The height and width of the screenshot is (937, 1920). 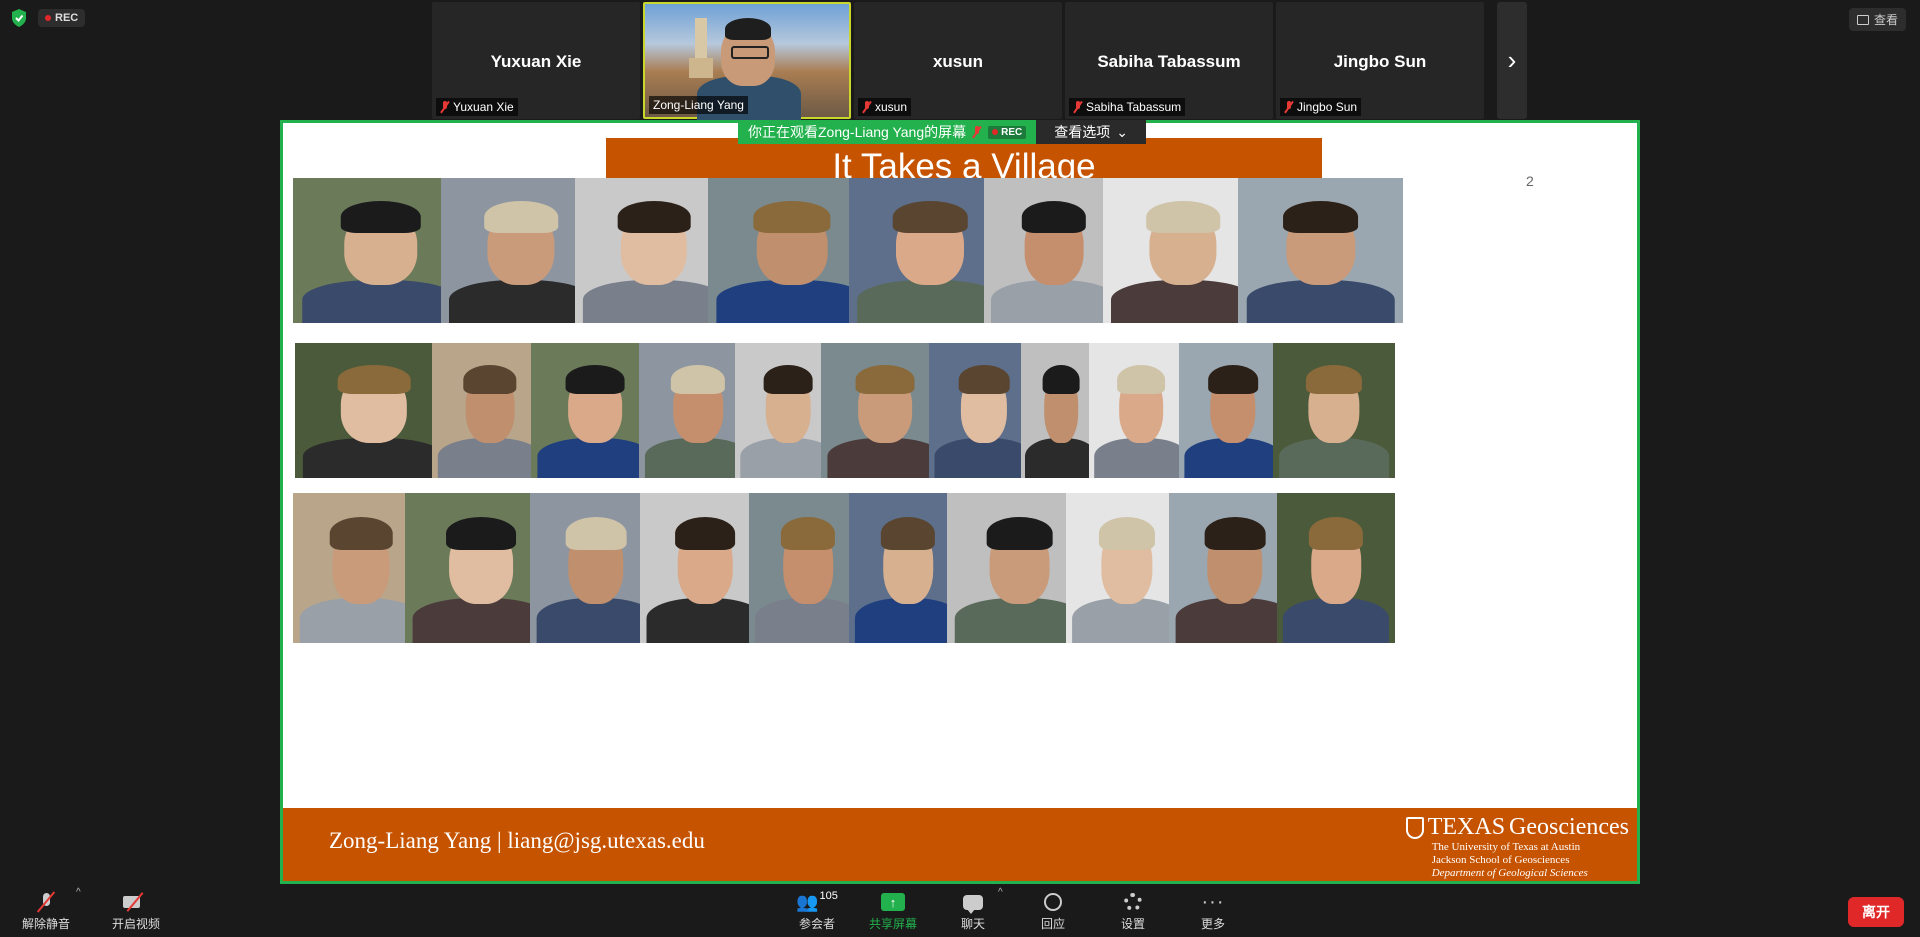 What do you see at coordinates (136, 911) in the screenshot?
I see `start-video-button: 开启视频` at bounding box center [136, 911].